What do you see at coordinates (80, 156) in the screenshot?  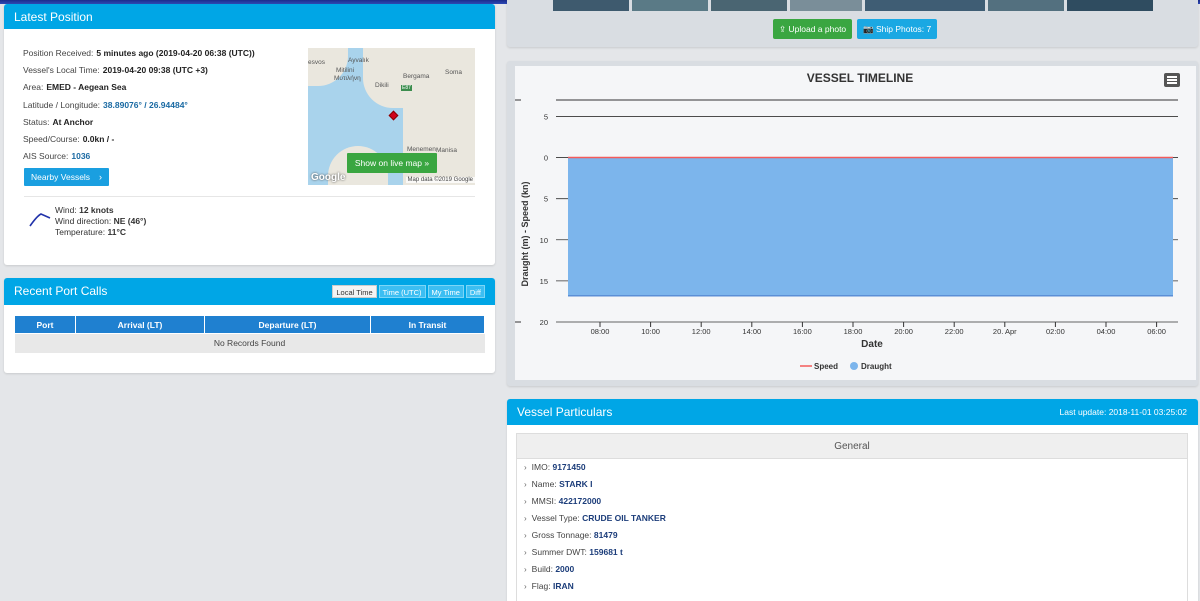 I see `ais-source-link: 1036` at bounding box center [80, 156].